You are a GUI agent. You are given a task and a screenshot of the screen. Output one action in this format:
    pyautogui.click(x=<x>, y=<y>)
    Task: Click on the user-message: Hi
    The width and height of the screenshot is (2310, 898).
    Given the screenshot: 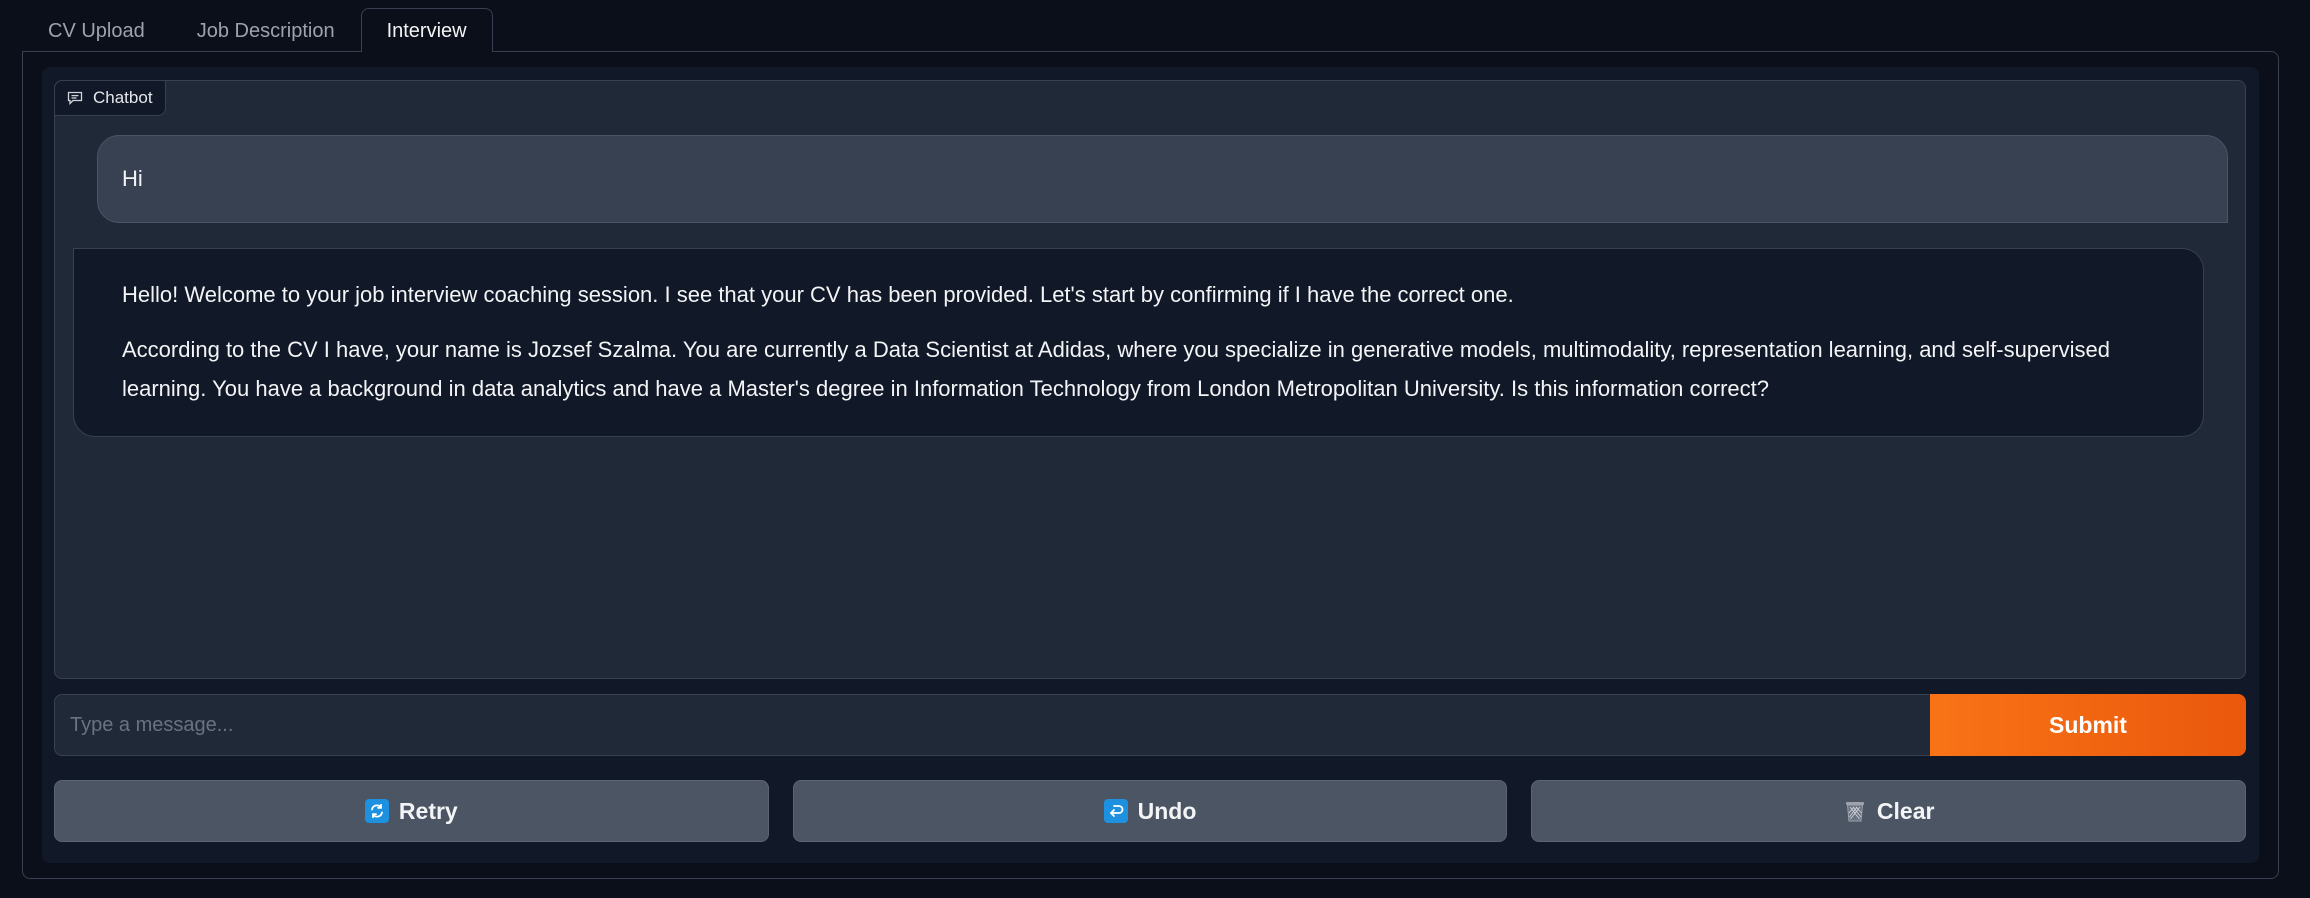 What is the action you would take?
    pyautogui.click(x=1162, y=179)
    